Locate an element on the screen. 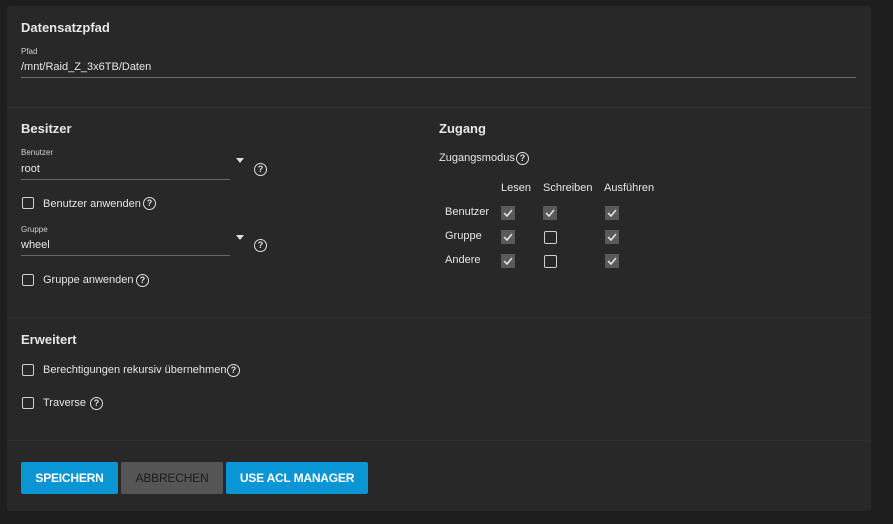 The height and width of the screenshot is (524, 893). user-select-value: root is located at coordinates (30, 169).